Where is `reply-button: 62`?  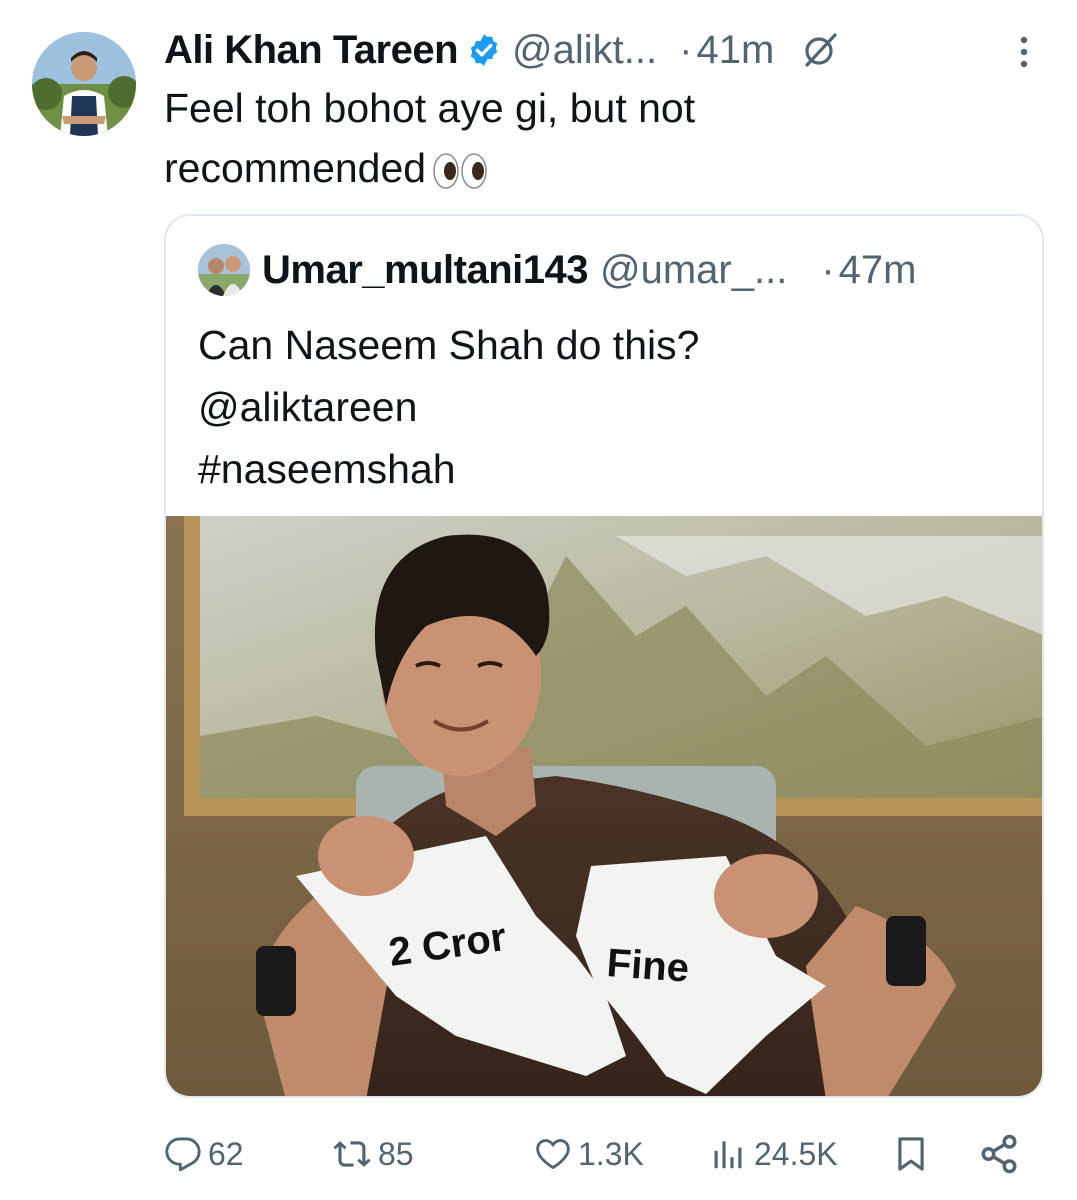
reply-button: 62 is located at coordinates (204, 1154).